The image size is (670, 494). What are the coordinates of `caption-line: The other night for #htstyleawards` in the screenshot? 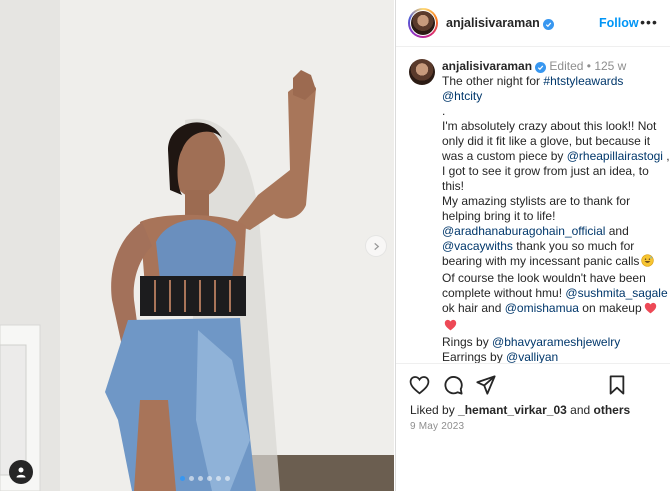 It's located at (553, 81).